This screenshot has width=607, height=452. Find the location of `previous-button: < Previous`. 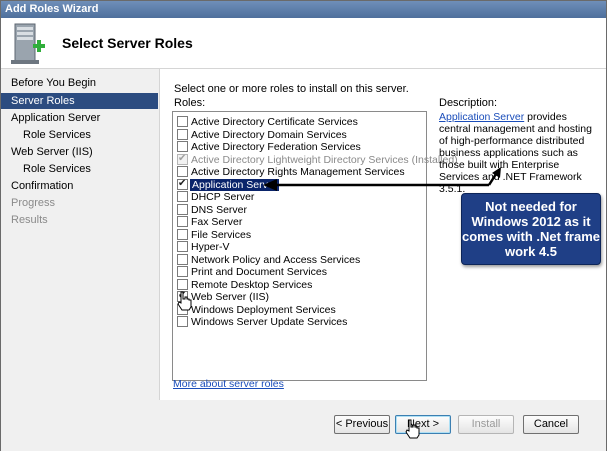

previous-button: < Previous is located at coordinates (362, 424).